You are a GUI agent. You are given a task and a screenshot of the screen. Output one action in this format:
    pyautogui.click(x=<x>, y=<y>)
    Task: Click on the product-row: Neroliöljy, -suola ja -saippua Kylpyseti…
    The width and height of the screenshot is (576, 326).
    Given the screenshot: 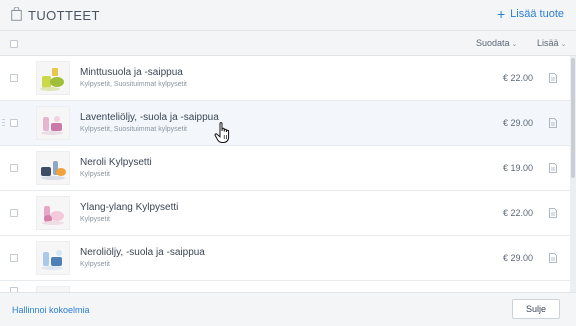 What is the action you would take?
    pyautogui.click(x=285, y=258)
    